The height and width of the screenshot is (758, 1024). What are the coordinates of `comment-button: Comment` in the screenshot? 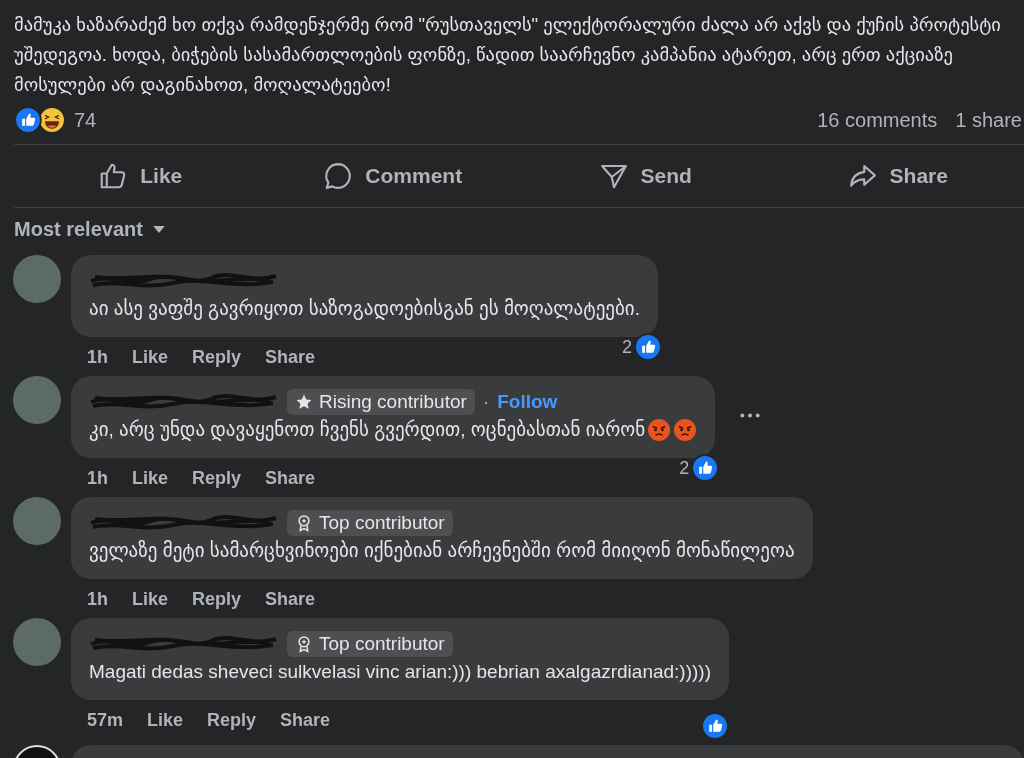 It's located at (392, 176).